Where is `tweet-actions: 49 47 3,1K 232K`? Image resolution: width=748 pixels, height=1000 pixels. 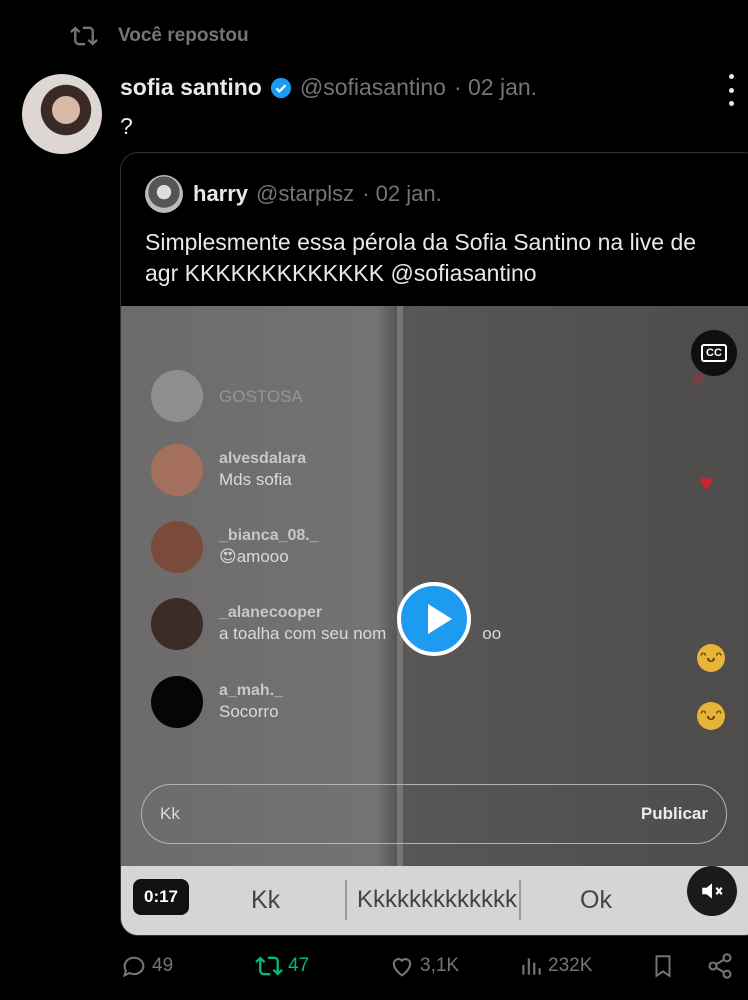 tweet-actions: 49 47 3,1K 232K is located at coordinates (434, 970).